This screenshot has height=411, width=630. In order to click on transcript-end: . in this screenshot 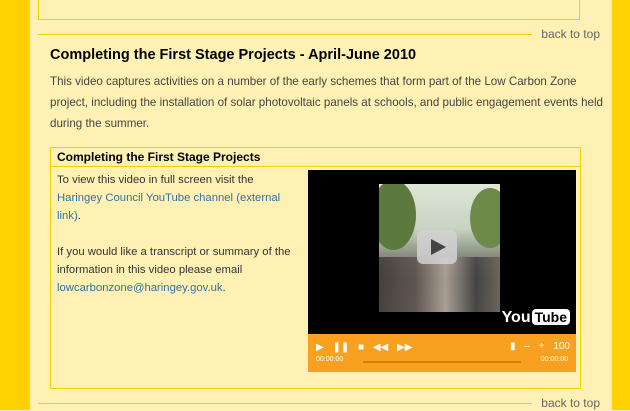, I will do `click(224, 288)`.